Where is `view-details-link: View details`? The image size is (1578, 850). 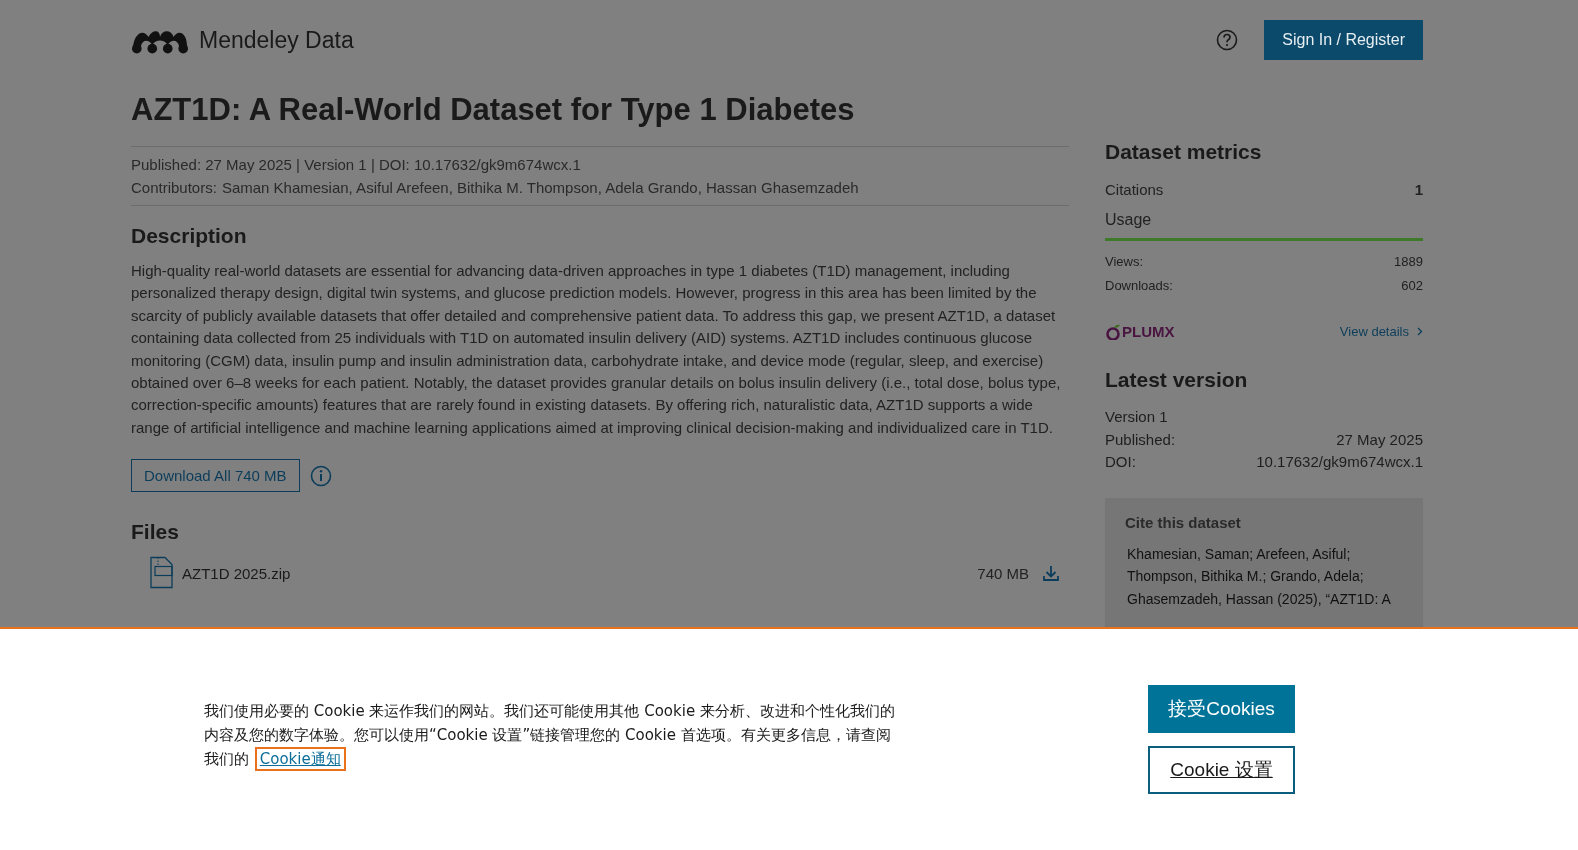
view-details-link: View details is located at coordinates (1381, 331).